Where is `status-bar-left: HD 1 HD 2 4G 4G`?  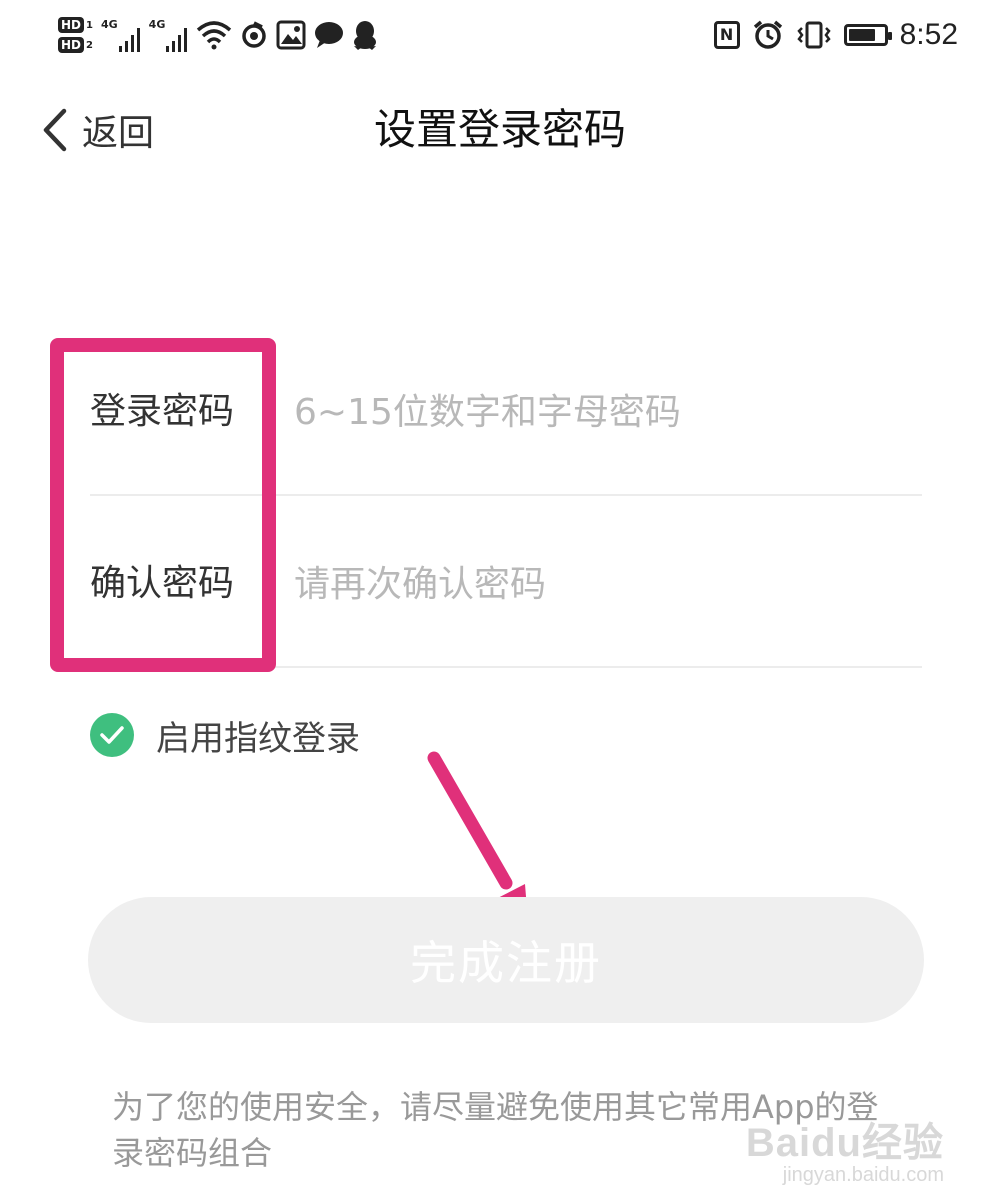 status-bar-left: HD 1 HD 2 4G 4G is located at coordinates (218, 35).